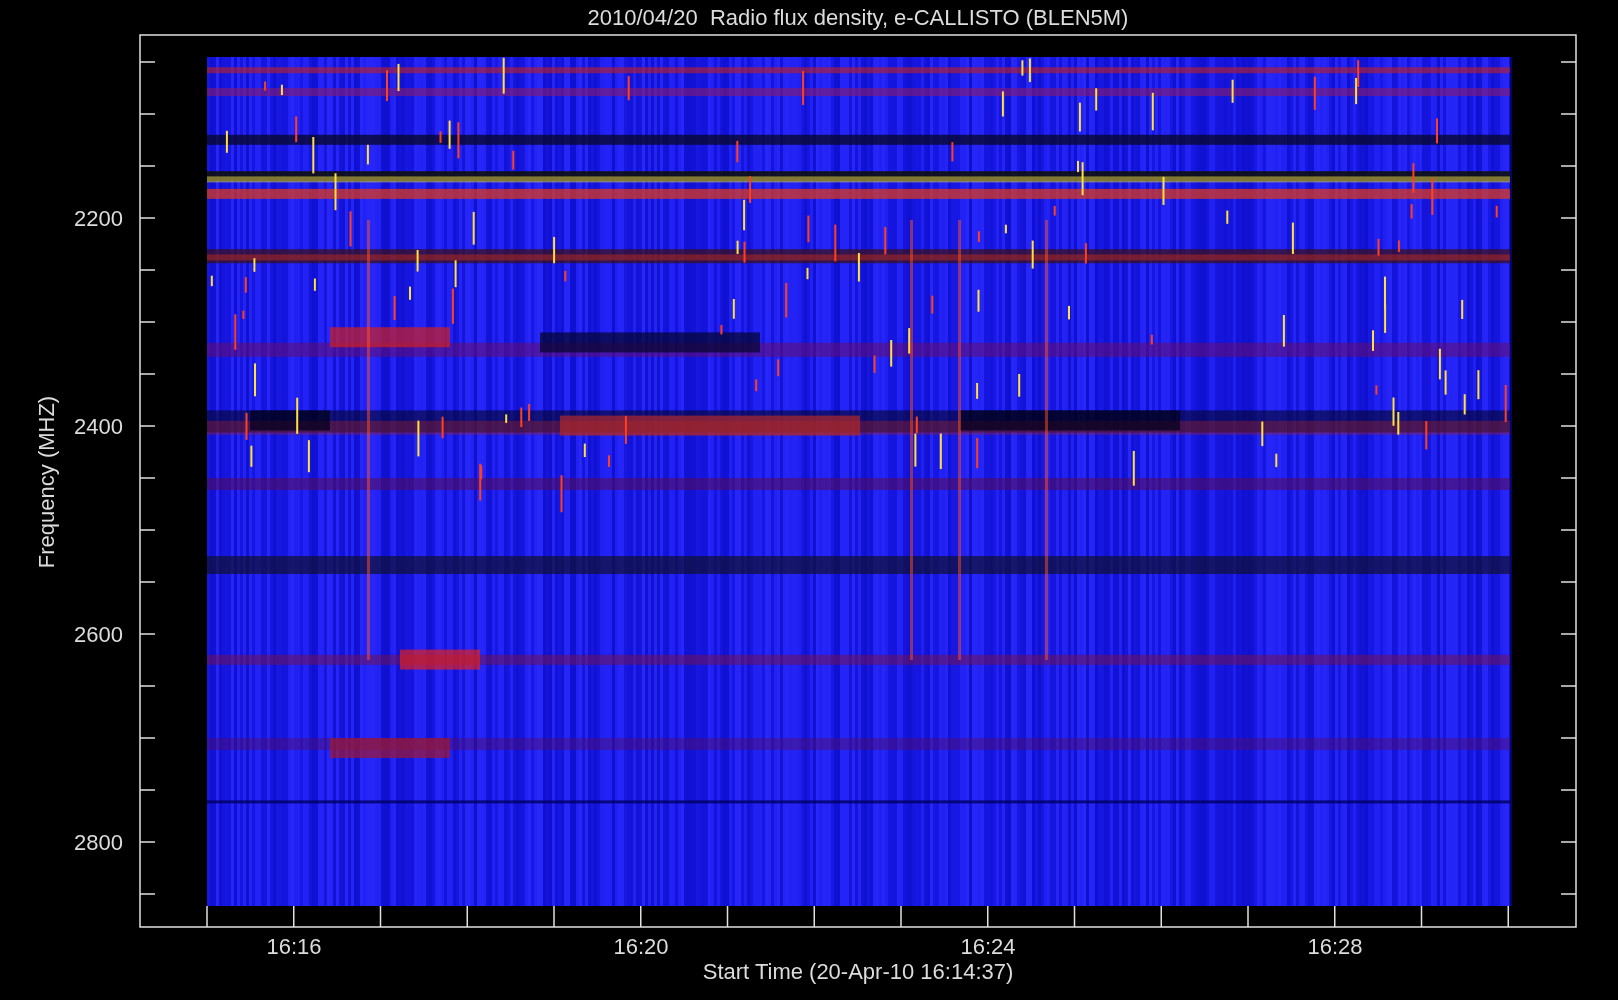 The image size is (1618, 1000). Describe the element at coordinates (1335, 946) in the screenshot. I see `axis-tick-label: 16:28` at that location.